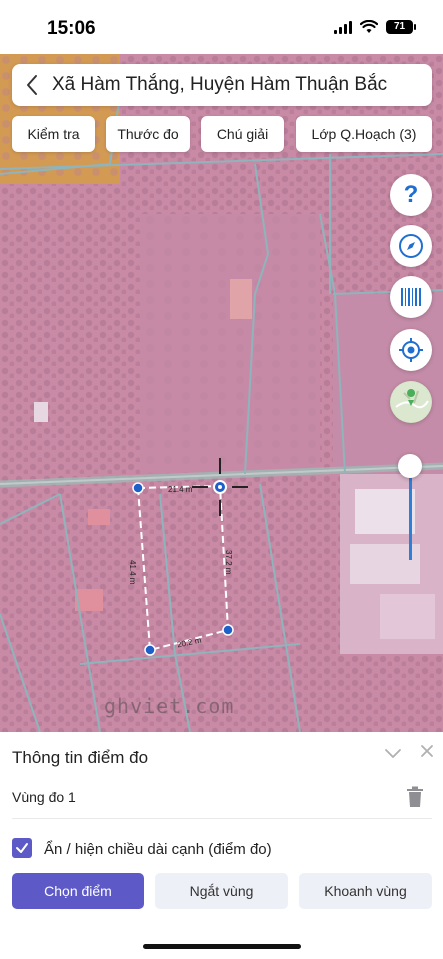 Image resolution: width=443 pixels, height=959 pixels. I want to click on status-icons: 71, so click(375, 27).